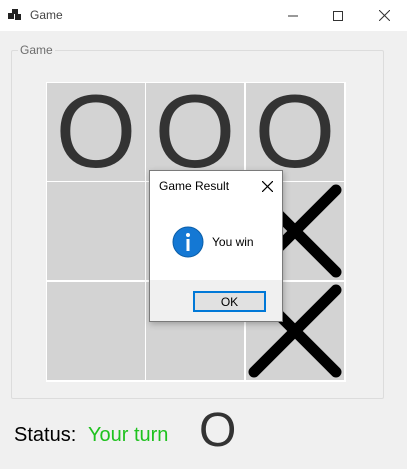 The height and width of the screenshot is (469, 407). Describe the element at coordinates (15, 15) in the screenshot. I see `app-window-icon` at that location.